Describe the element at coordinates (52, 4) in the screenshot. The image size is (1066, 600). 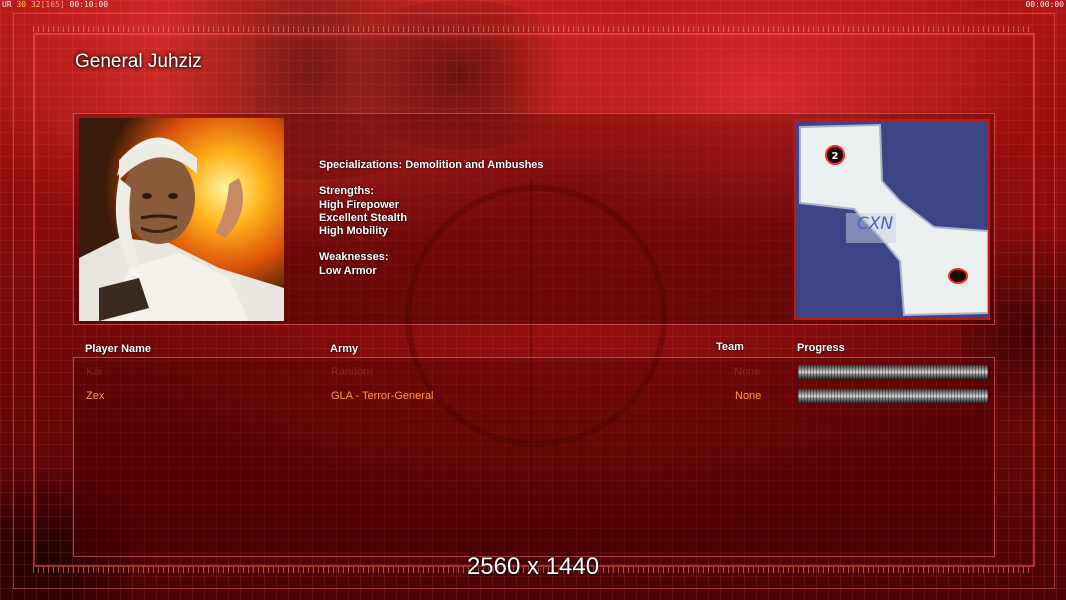
I see `hud-bracket: [165]` at that location.